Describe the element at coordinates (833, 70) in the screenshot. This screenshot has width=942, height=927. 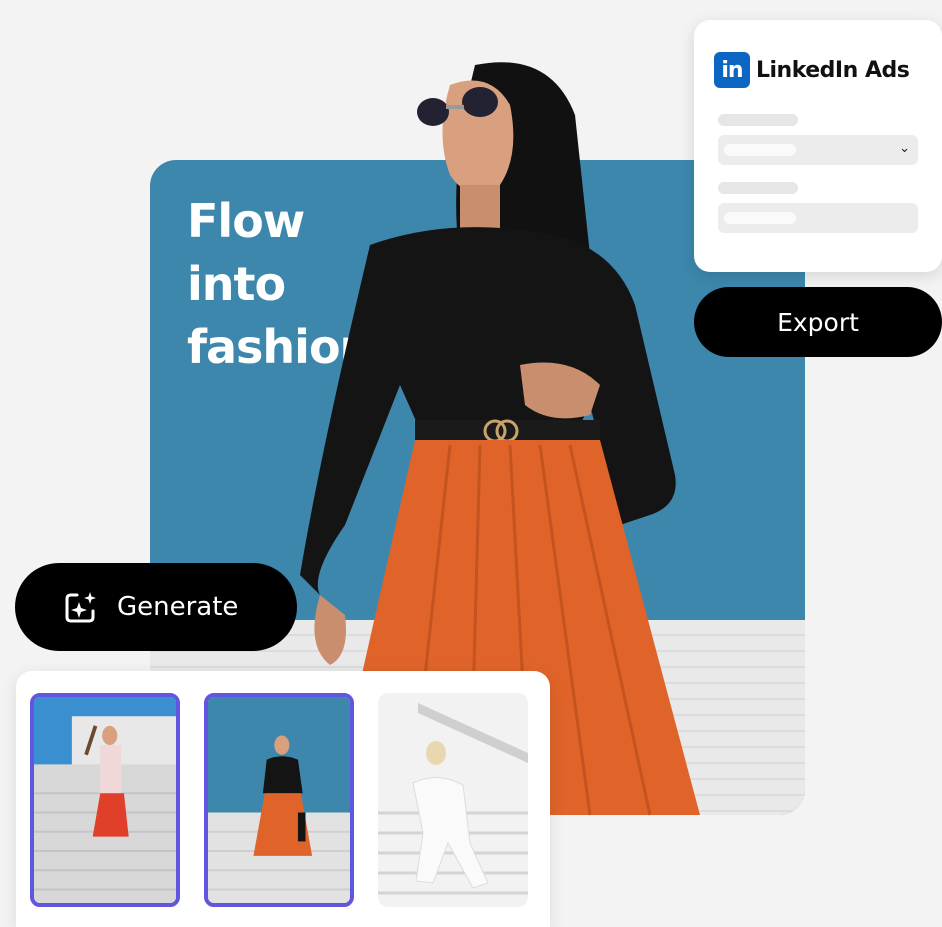
I see `linkedin-title: LinkedIn Ads` at that location.